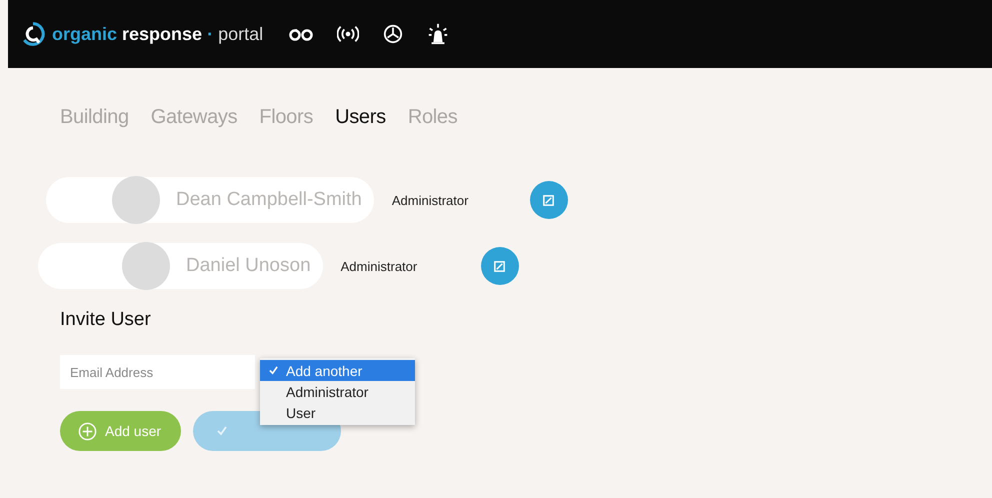 The width and height of the screenshot is (992, 498). What do you see at coordinates (433, 117) in the screenshot?
I see `tab: Roles` at bounding box center [433, 117].